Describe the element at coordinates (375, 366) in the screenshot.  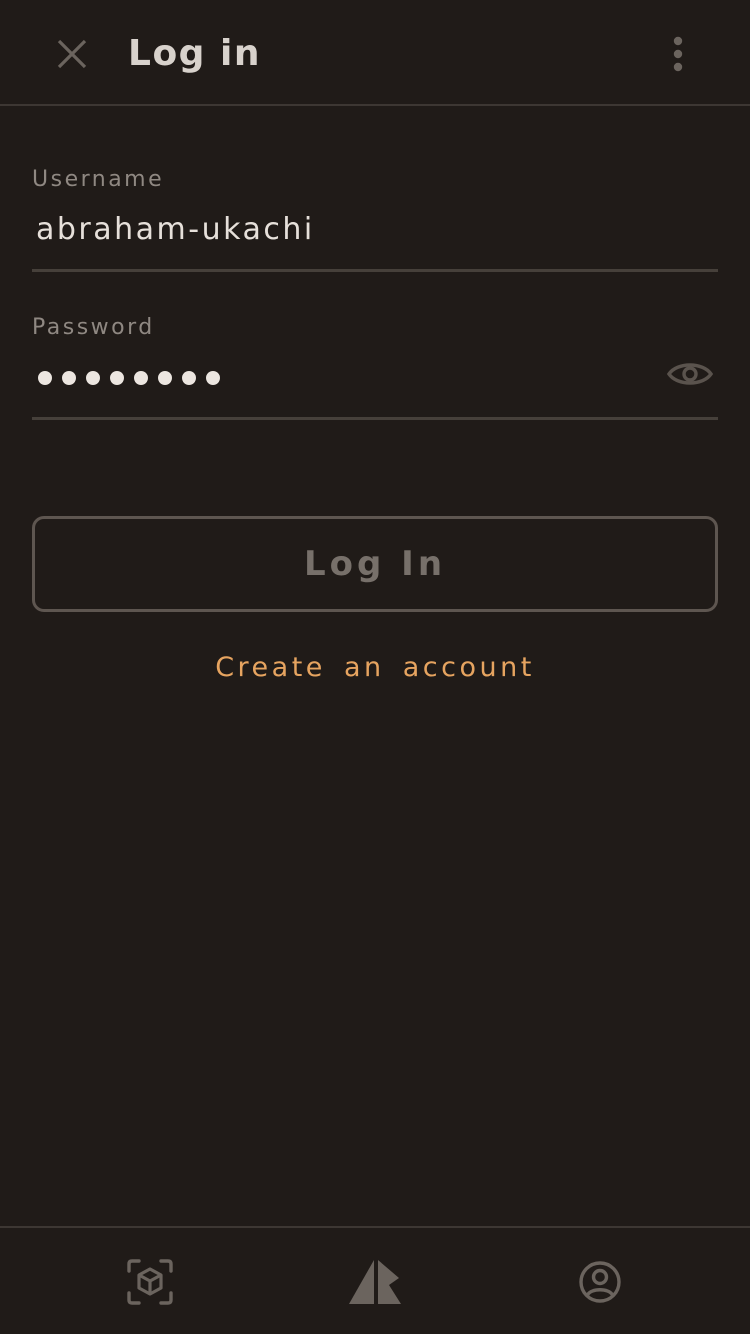
I see `password-field: Password` at that location.